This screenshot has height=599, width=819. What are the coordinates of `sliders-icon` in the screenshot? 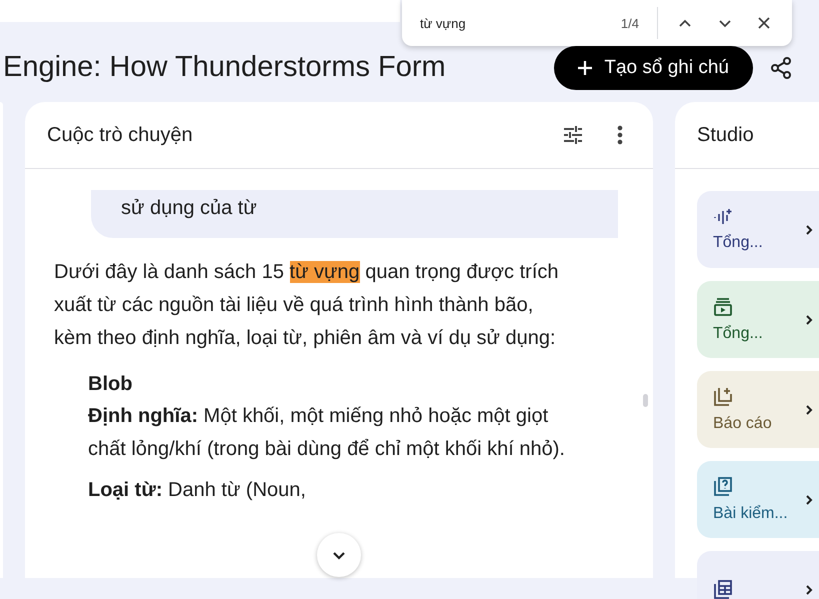 It's located at (573, 135).